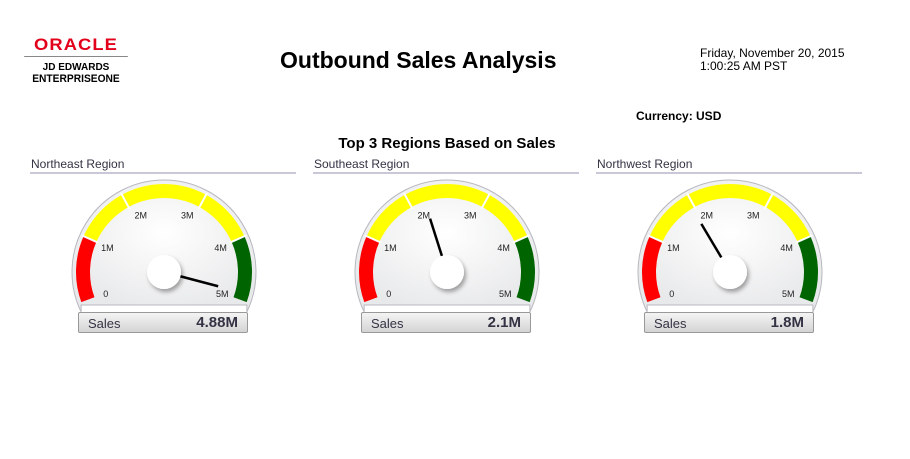  Describe the element at coordinates (446, 322) in the screenshot. I see `gauge-value-box: Sales 2.1M` at that location.